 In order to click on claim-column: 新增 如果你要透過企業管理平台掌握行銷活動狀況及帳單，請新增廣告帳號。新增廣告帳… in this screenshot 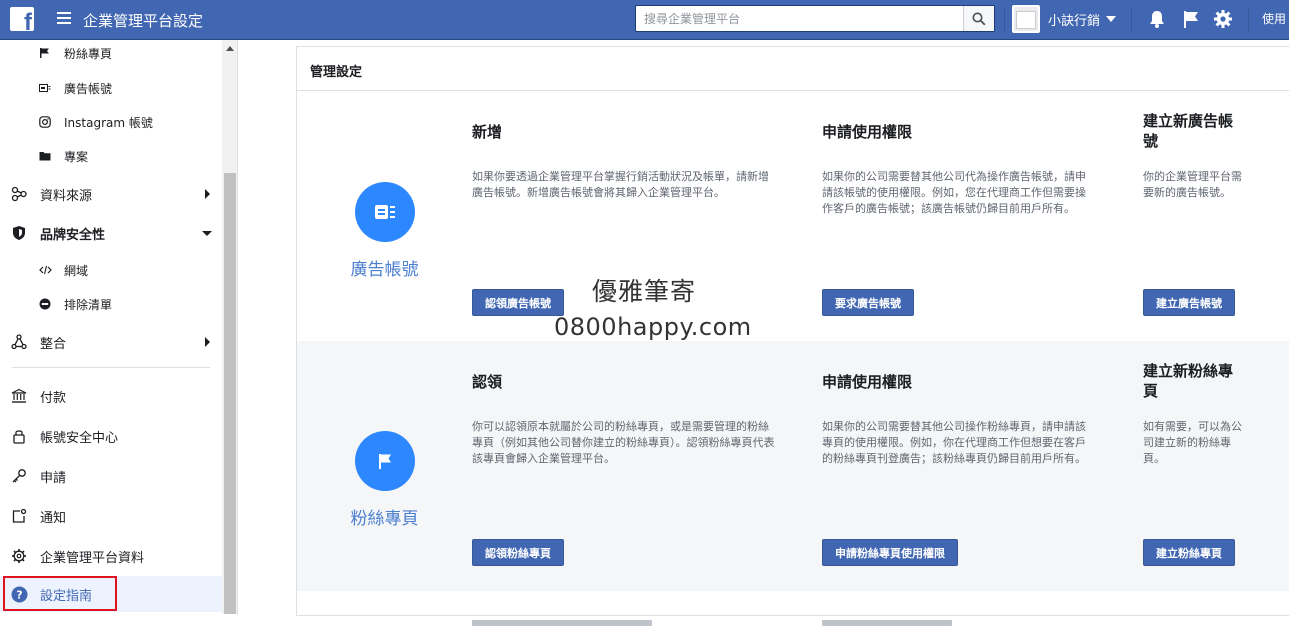, I will do `click(624, 161)`.